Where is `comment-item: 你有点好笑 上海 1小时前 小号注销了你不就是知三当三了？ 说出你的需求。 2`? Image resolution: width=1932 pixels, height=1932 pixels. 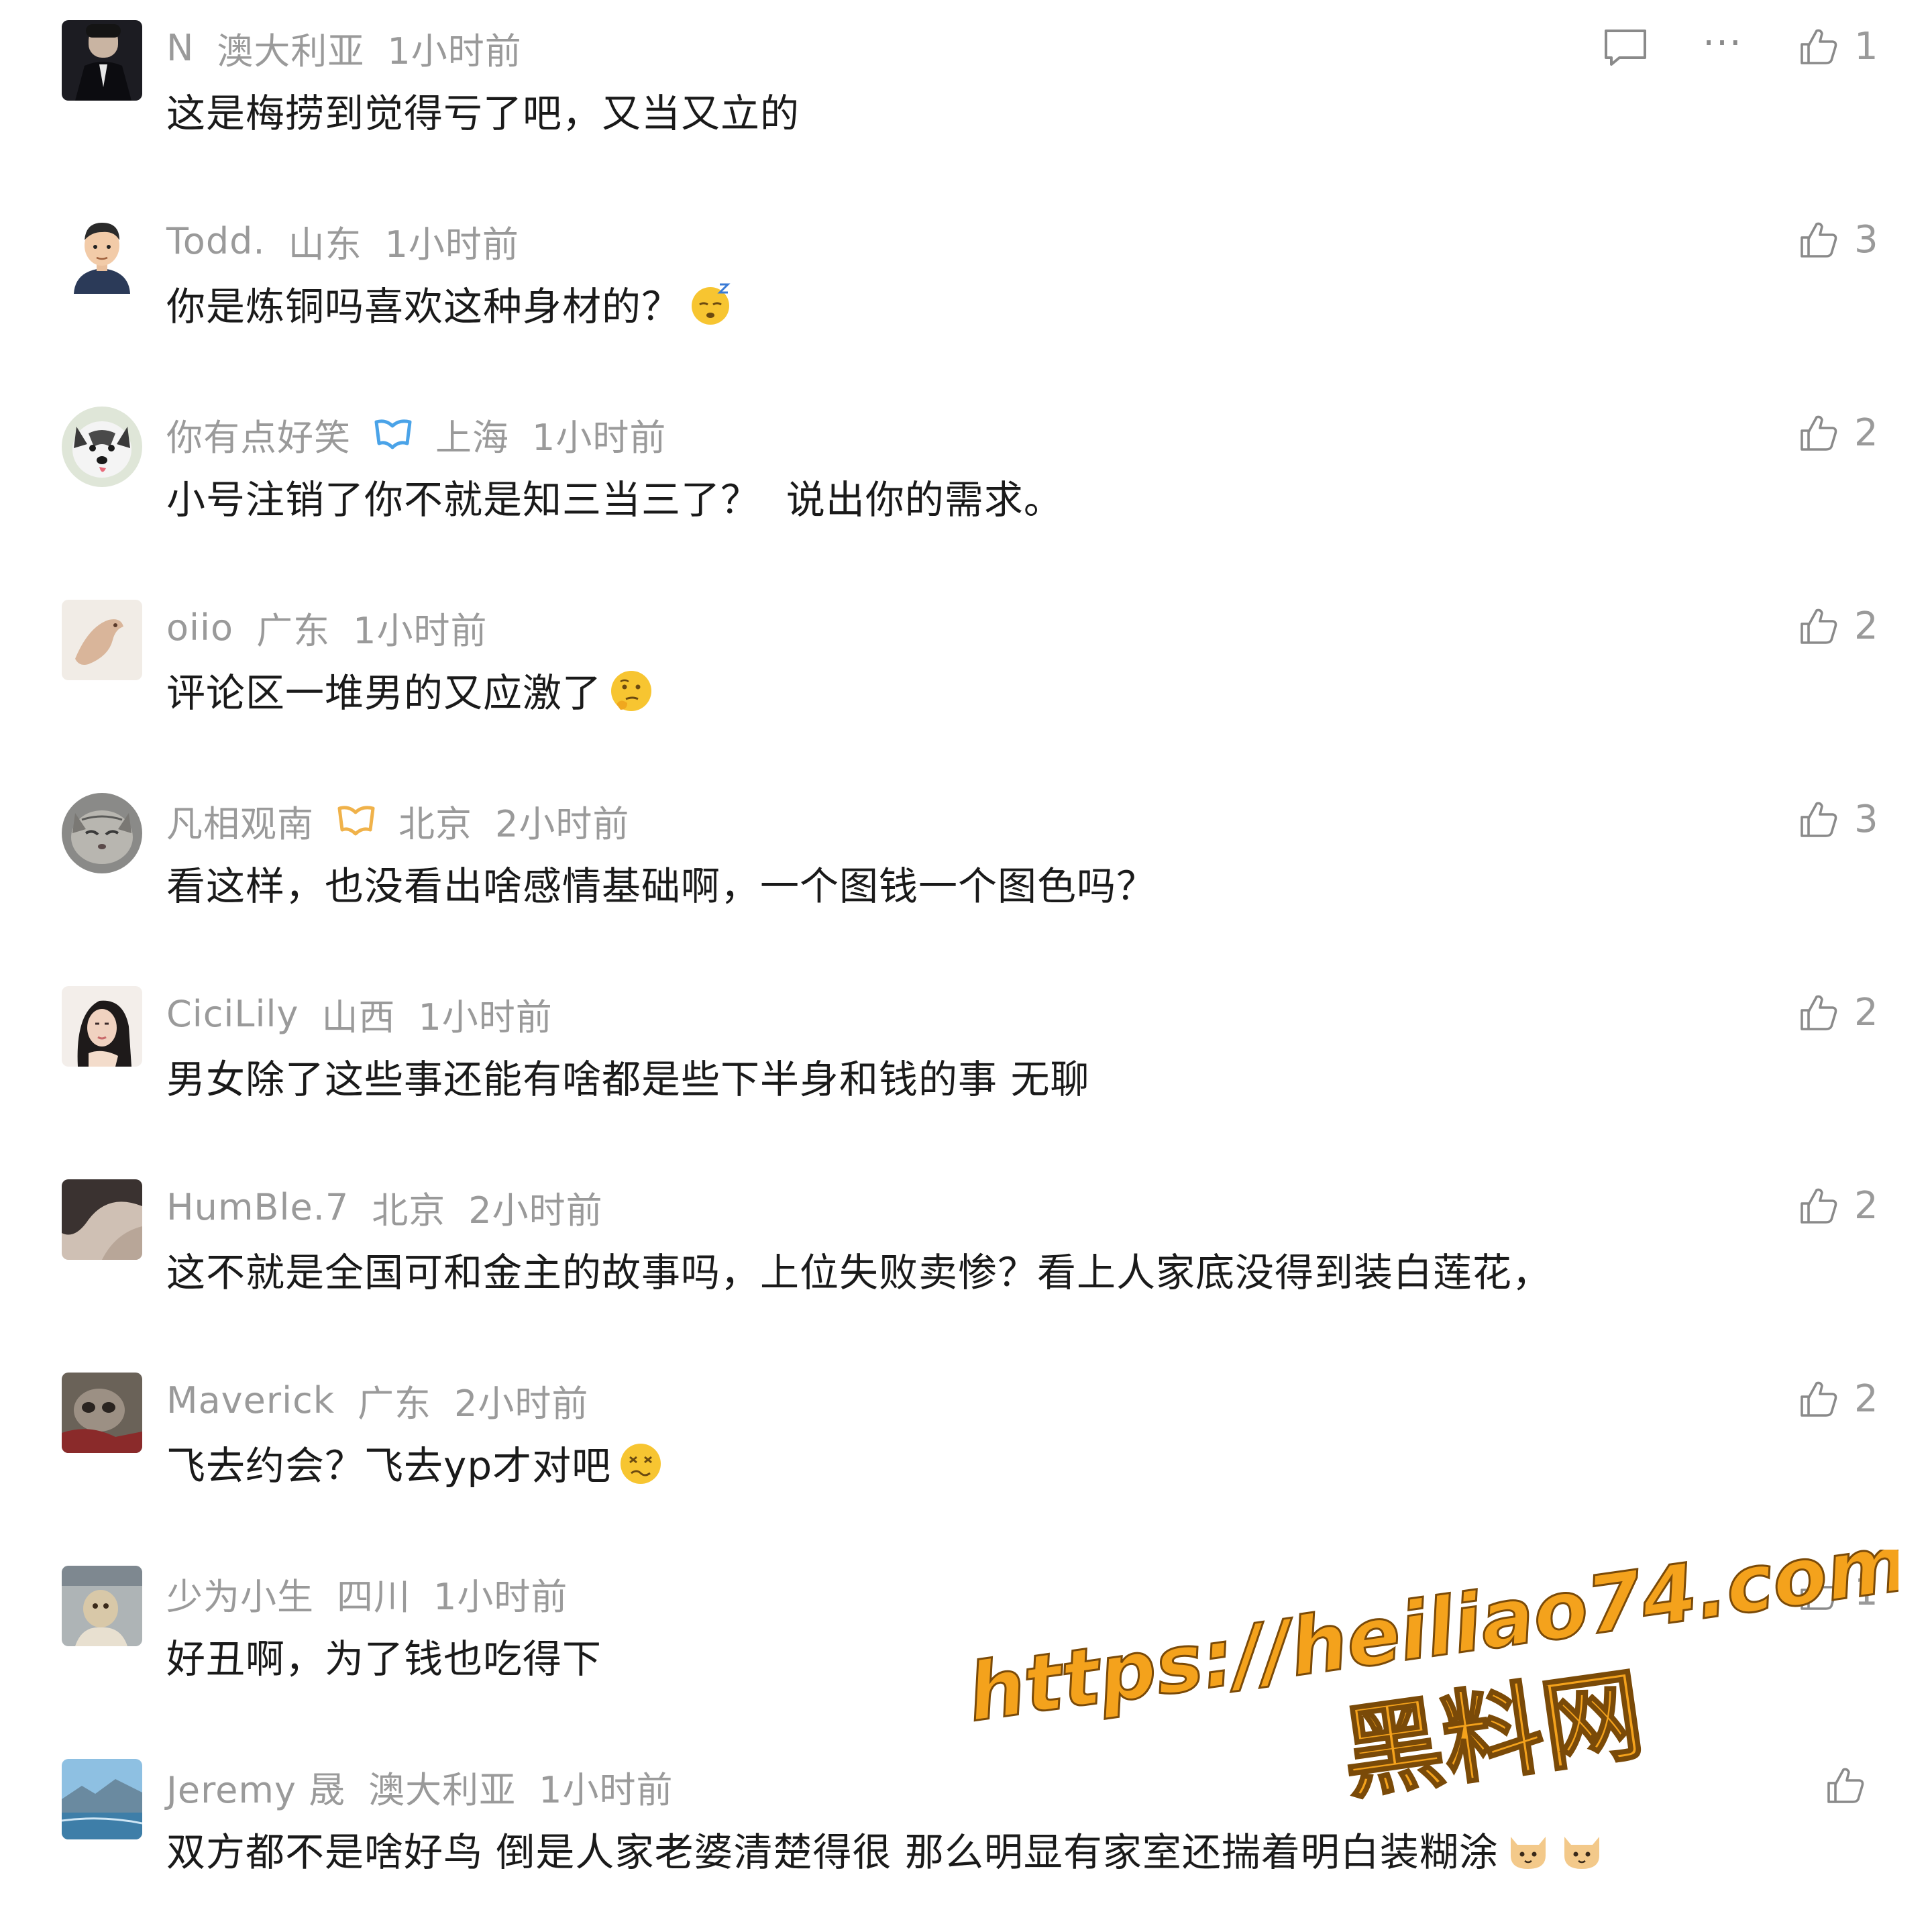
comment-item: 你有点好笑 上海 1小时前 小号注销了你不就是知三当三了？ 说出你的需求。 2 is located at coordinates (966, 483).